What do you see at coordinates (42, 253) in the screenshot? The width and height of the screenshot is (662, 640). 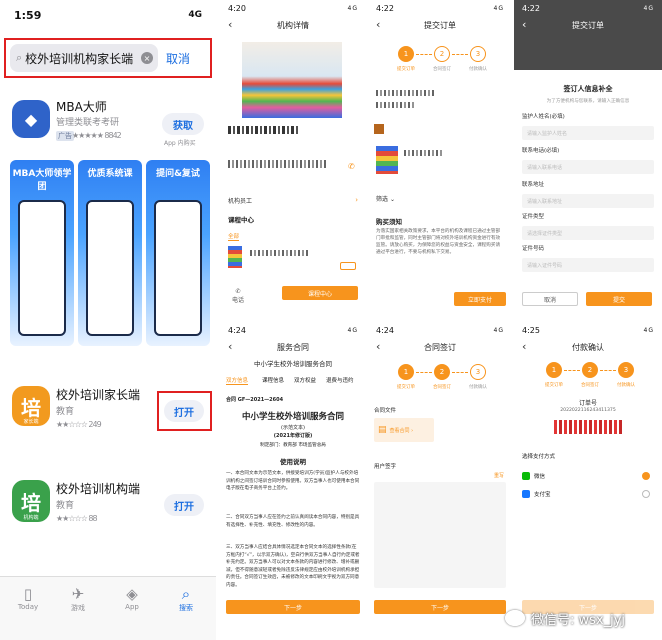 I see `app-screenshot: MBA大师领学团` at bounding box center [42, 253].